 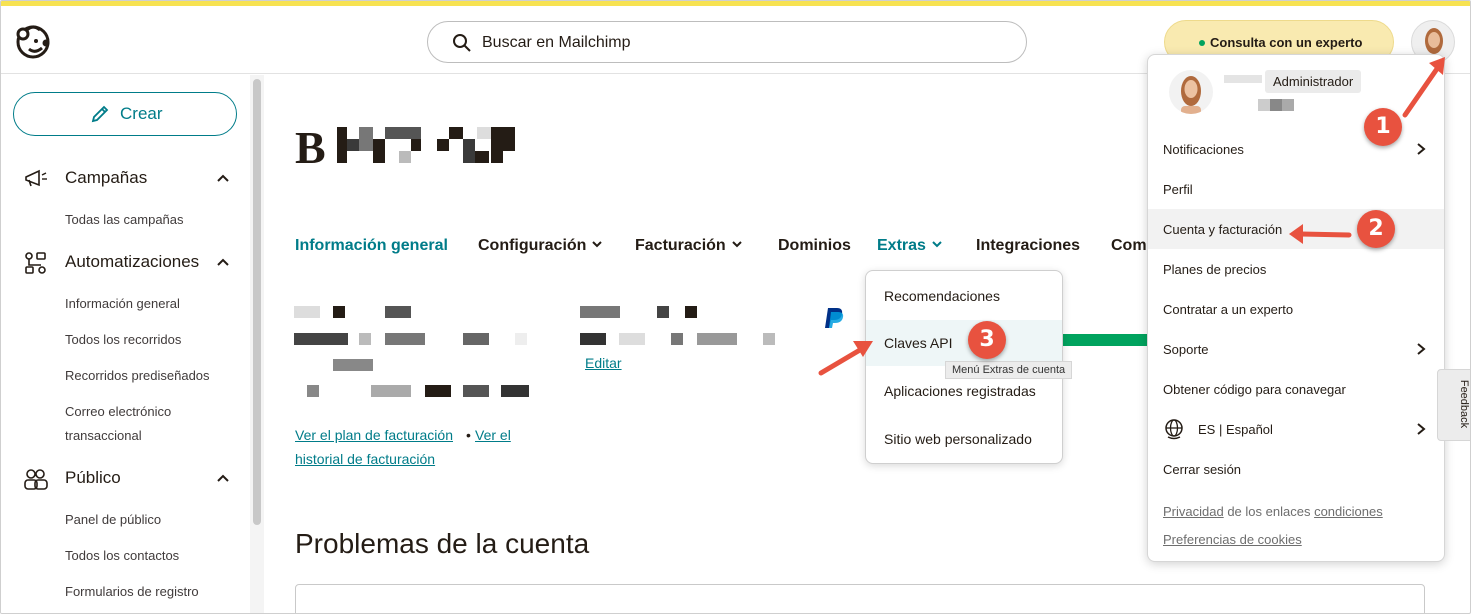 I want to click on legal-links-connector: de los enlaces, so click(x=1269, y=511).